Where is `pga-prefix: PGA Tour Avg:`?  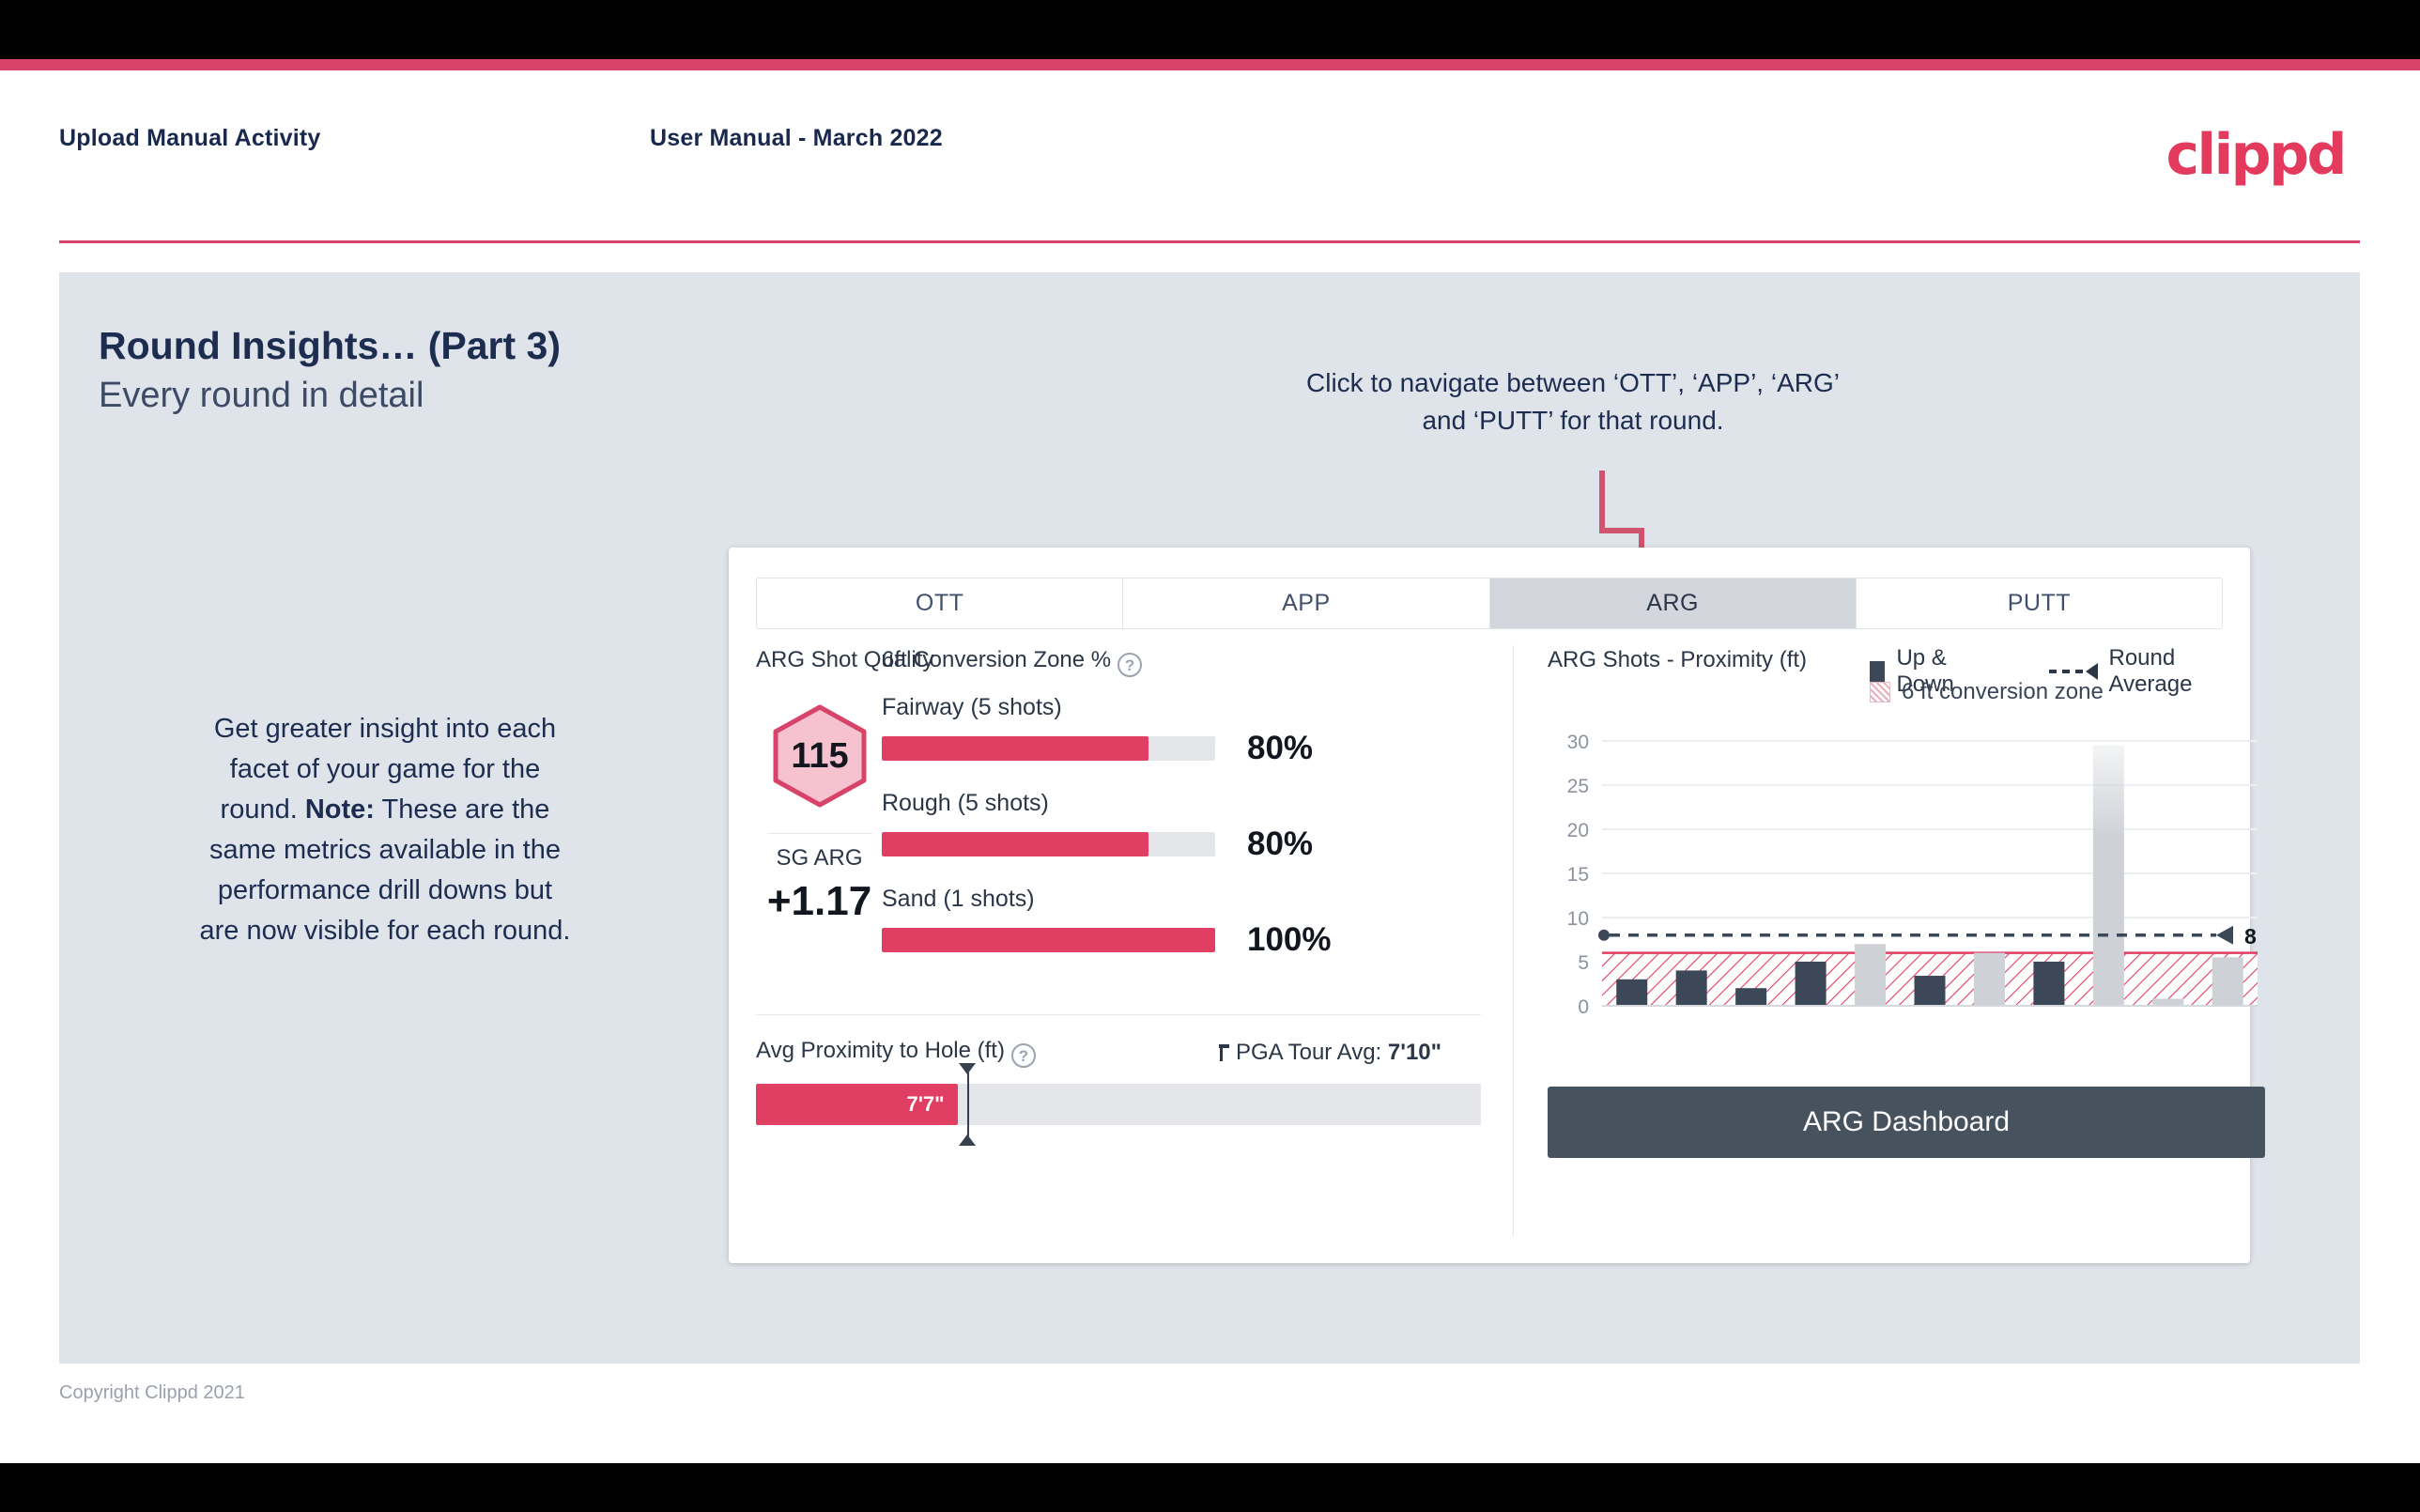
pga-prefix: PGA Tour Avg: is located at coordinates (1312, 1052).